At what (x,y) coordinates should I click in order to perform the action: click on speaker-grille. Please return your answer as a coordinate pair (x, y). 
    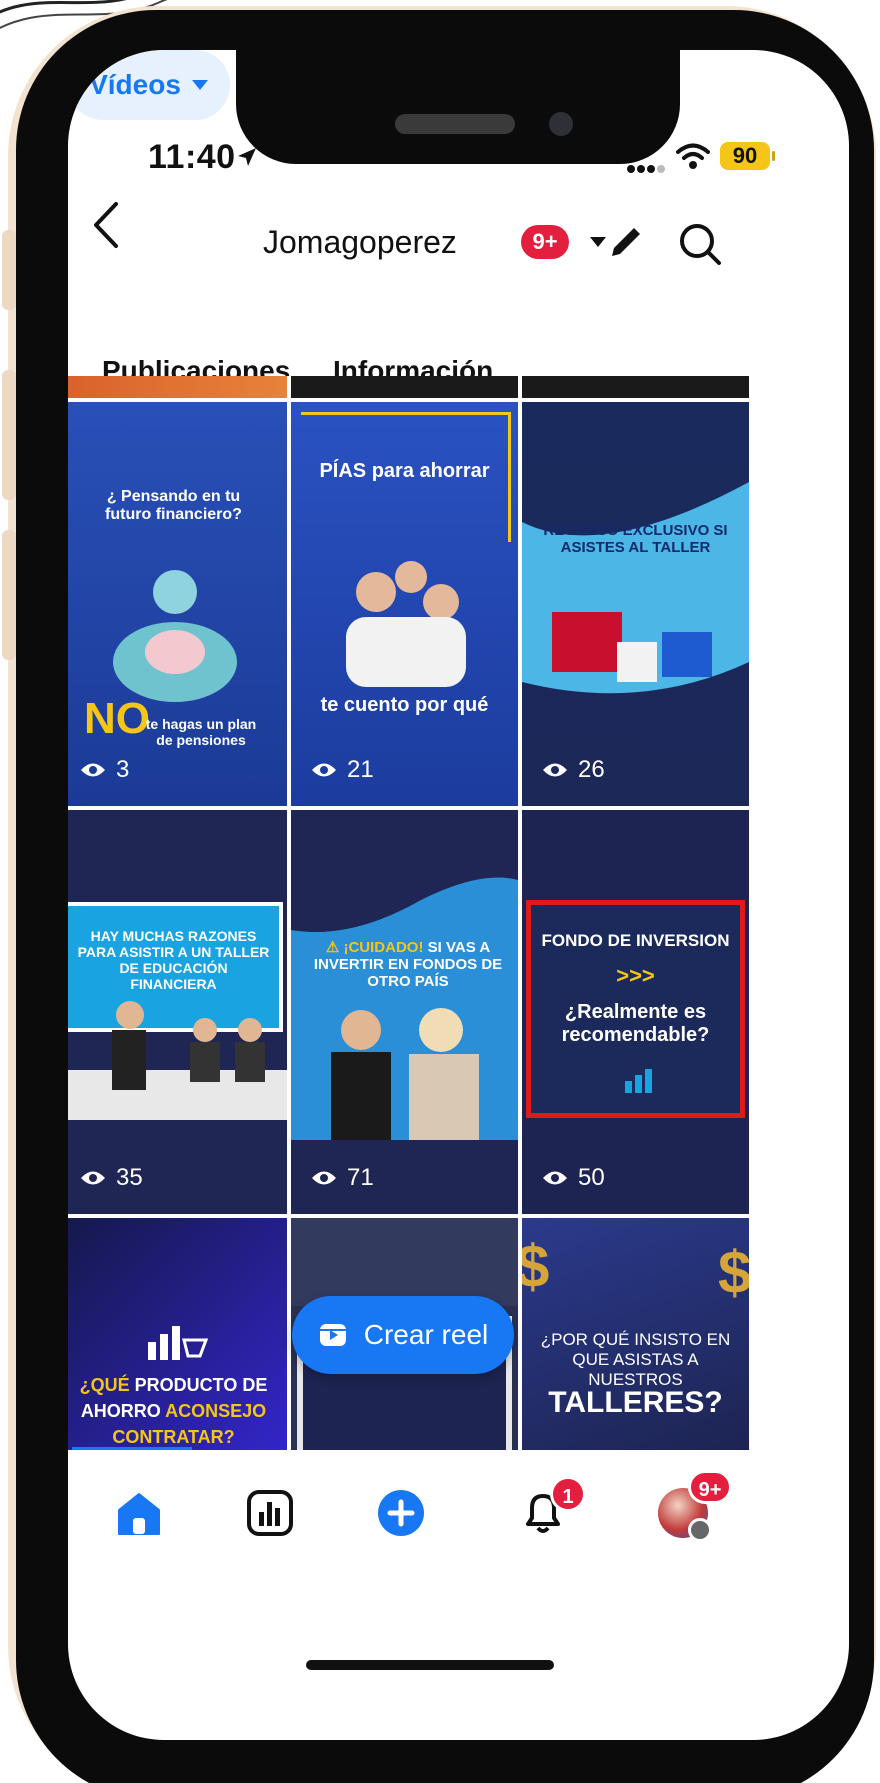
    Looking at the image, I should click on (455, 124).